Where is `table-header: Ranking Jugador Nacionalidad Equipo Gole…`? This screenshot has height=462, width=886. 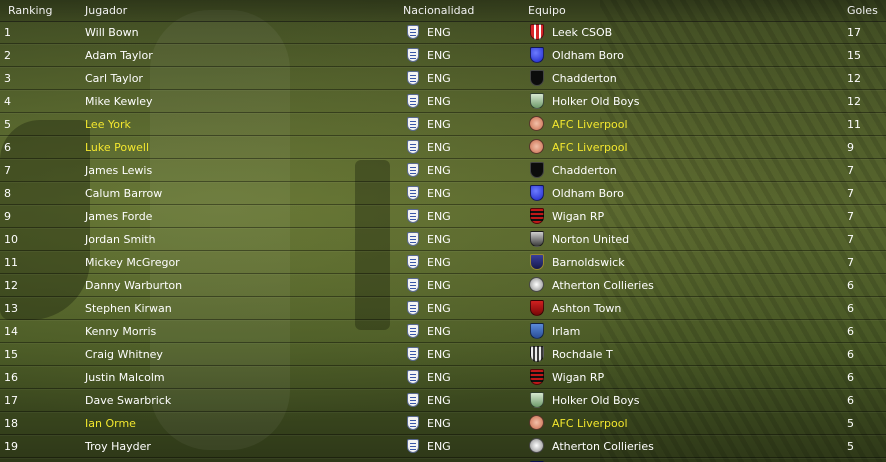
table-header: Ranking Jugador Nacionalidad Equipo Gole… is located at coordinates (443, 11).